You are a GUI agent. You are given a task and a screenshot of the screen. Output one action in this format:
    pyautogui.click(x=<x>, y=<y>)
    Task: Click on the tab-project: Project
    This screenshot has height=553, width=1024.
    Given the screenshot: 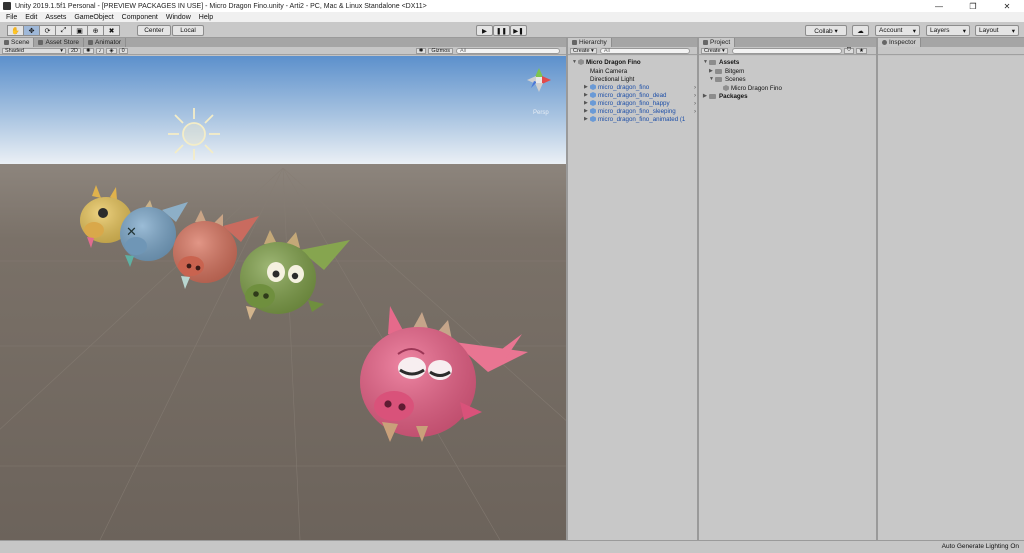 What is the action you would take?
    pyautogui.click(x=717, y=42)
    